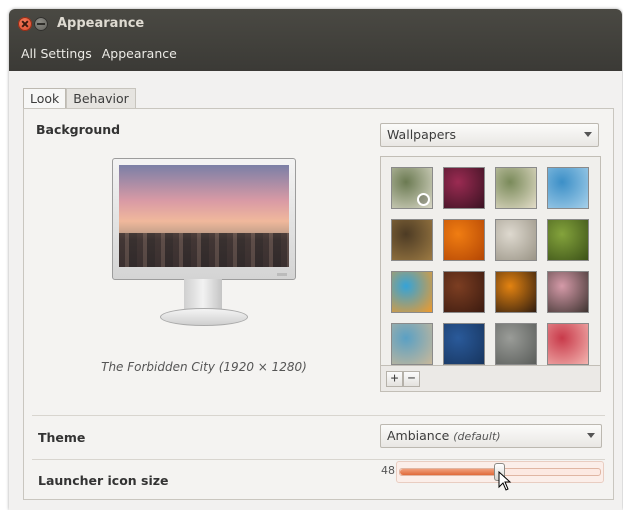  What do you see at coordinates (568, 292) in the screenshot?
I see `wallpaper-thumbnail-forbidden-city` at bounding box center [568, 292].